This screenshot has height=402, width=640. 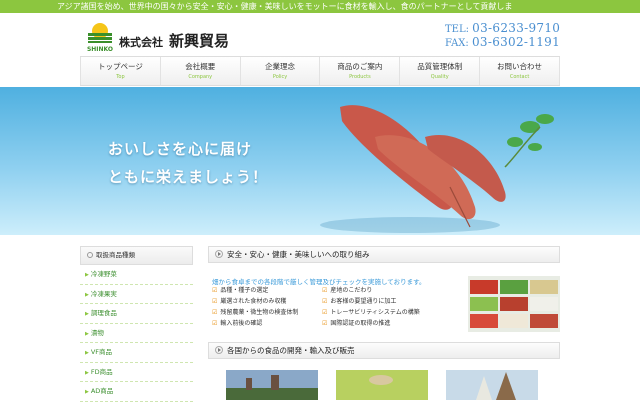 What do you see at coordinates (359, 301) in the screenshot?
I see `point-item: ☑ お客様の要望通りに加工` at bounding box center [359, 301].